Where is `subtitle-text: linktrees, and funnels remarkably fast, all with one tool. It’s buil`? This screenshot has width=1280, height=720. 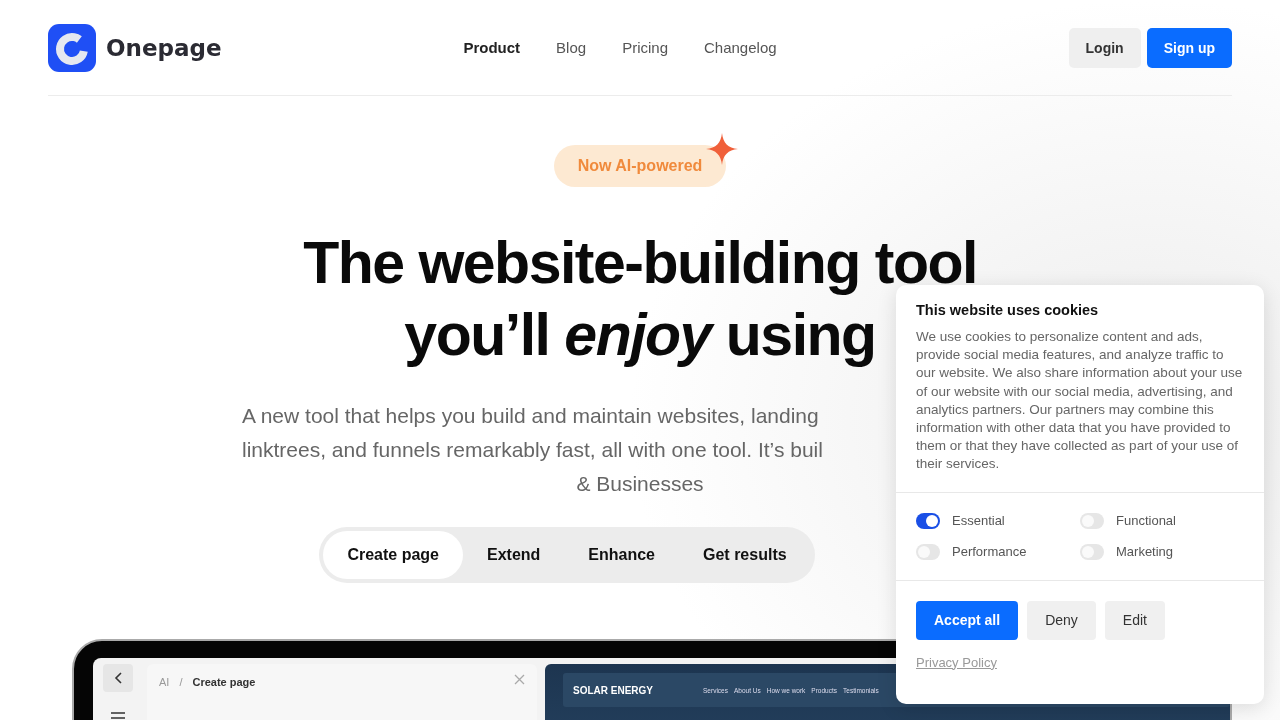 subtitle-text: linktrees, and funnels remarkably fast, all with one tool. It’s buil is located at coordinates (532, 450).